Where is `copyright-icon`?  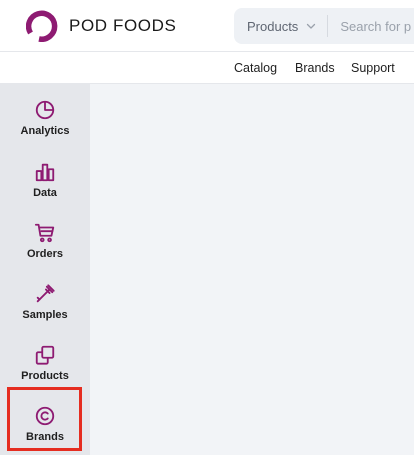 copyright-icon is located at coordinates (45, 416).